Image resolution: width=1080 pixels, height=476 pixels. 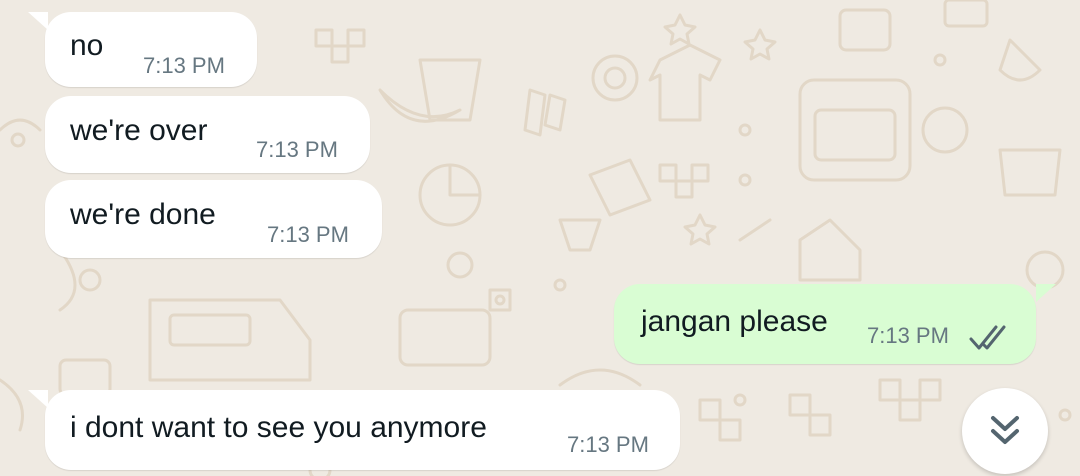 I want to click on double-chevron-down-icon, so click(x=1005, y=430).